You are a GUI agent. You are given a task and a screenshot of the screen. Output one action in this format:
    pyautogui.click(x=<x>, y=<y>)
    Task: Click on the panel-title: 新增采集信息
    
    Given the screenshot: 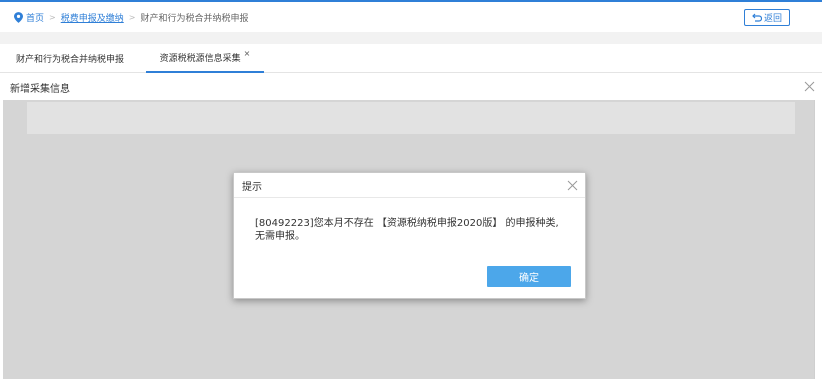 What is the action you would take?
    pyautogui.click(x=40, y=89)
    